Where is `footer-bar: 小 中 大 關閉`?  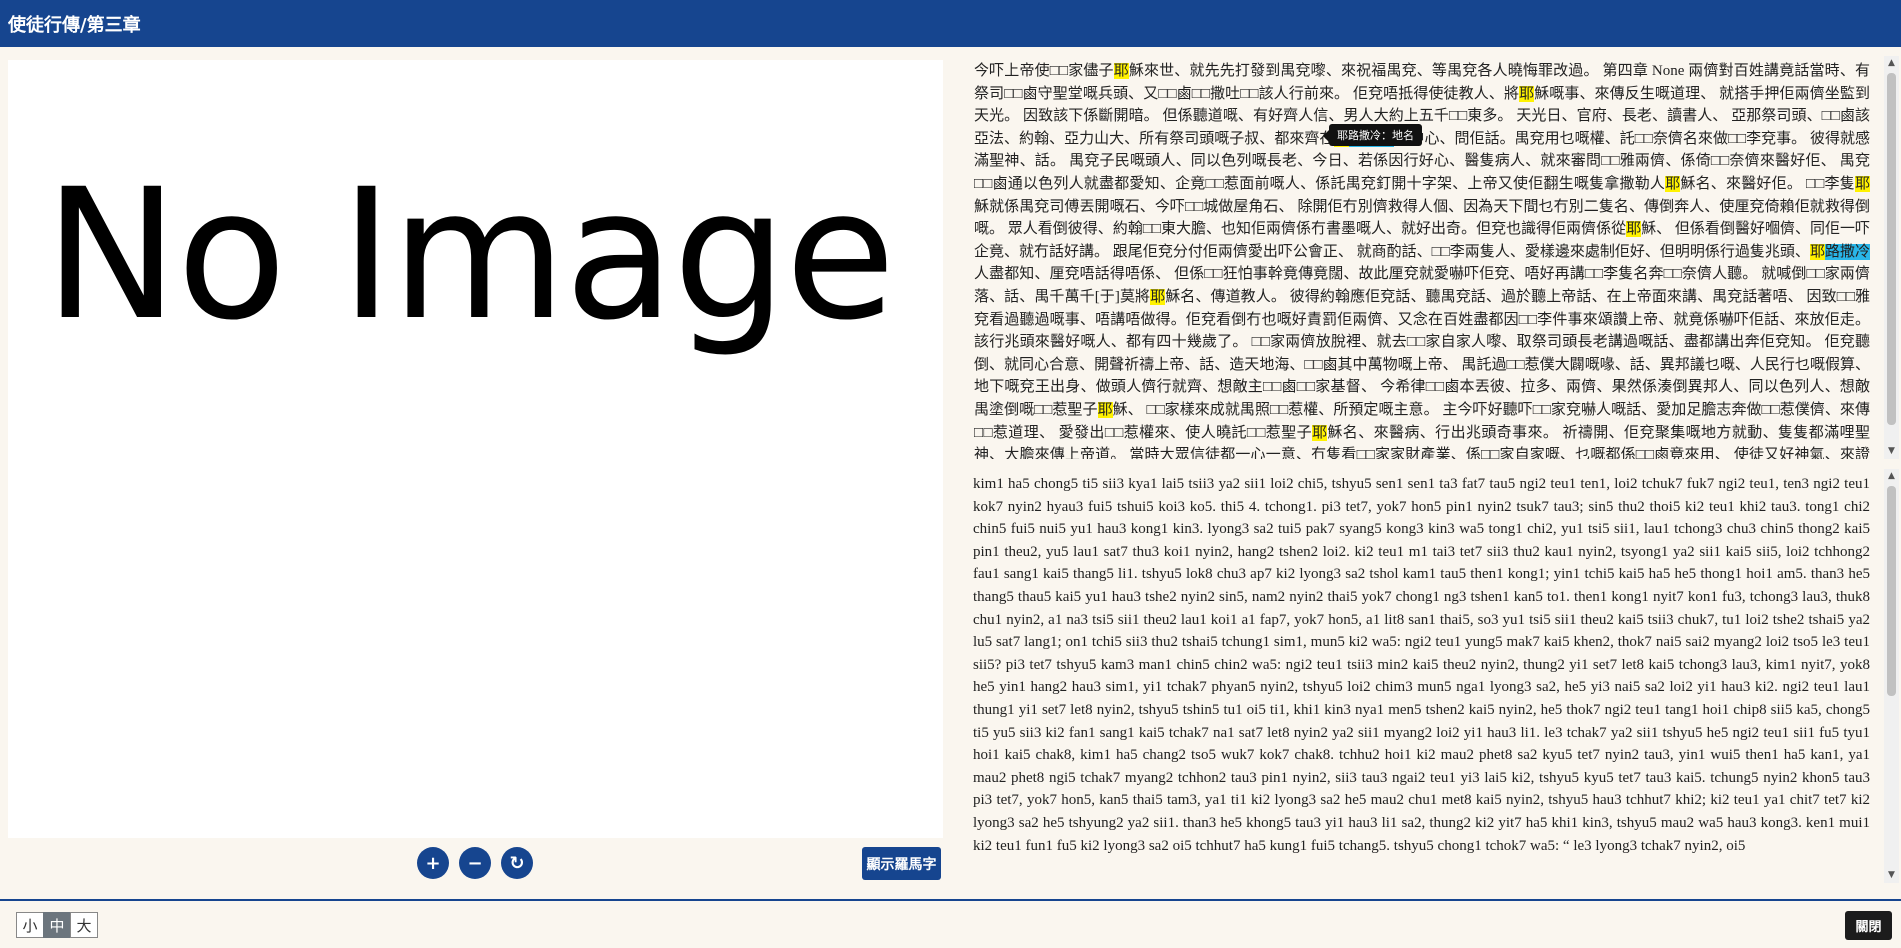 footer-bar: 小 中 大 關閉 is located at coordinates (950, 923).